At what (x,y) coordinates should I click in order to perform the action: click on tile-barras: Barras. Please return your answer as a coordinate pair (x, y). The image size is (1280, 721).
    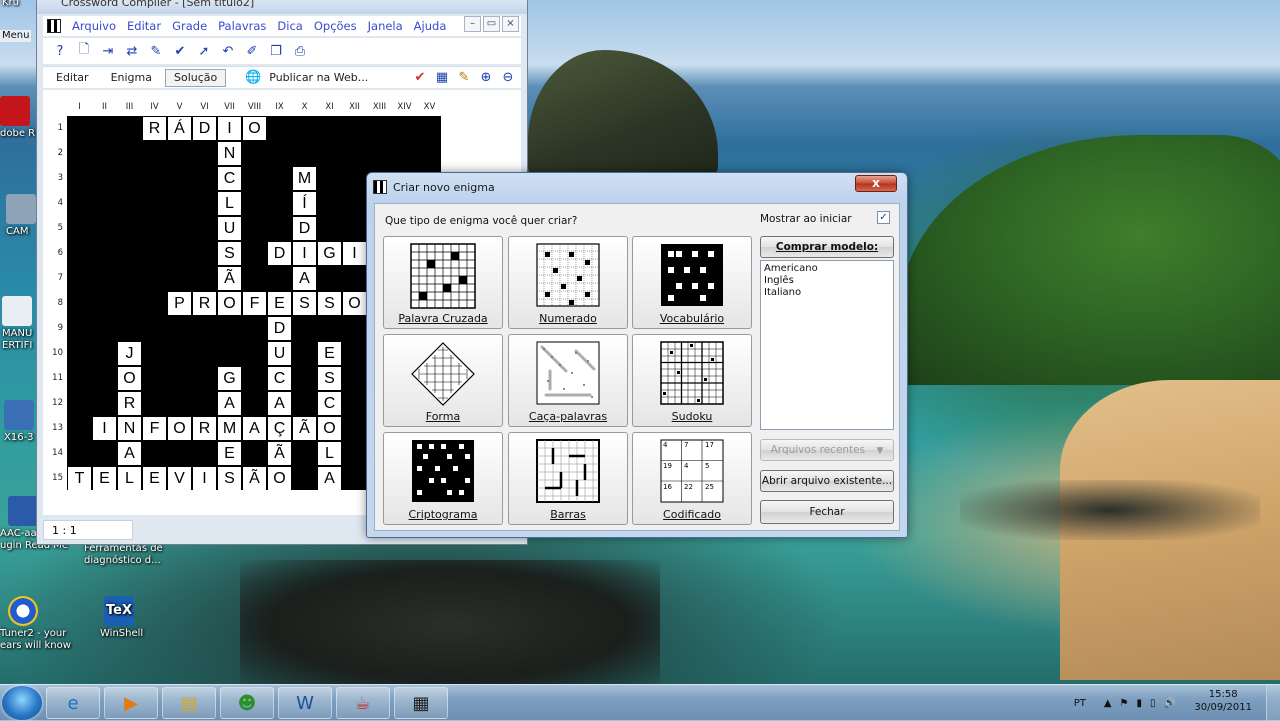
    Looking at the image, I should click on (568, 478).